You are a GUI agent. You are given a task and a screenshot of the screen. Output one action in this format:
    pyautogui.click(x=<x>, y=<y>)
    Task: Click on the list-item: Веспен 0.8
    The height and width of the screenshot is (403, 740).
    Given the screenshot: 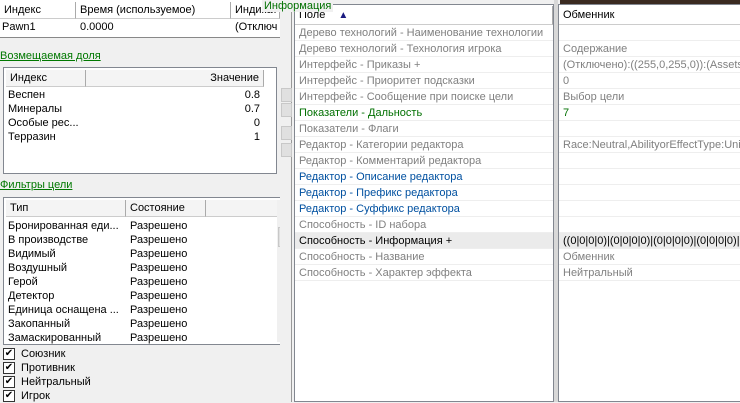 What is the action you would take?
    pyautogui.click(x=134, y=95)
    